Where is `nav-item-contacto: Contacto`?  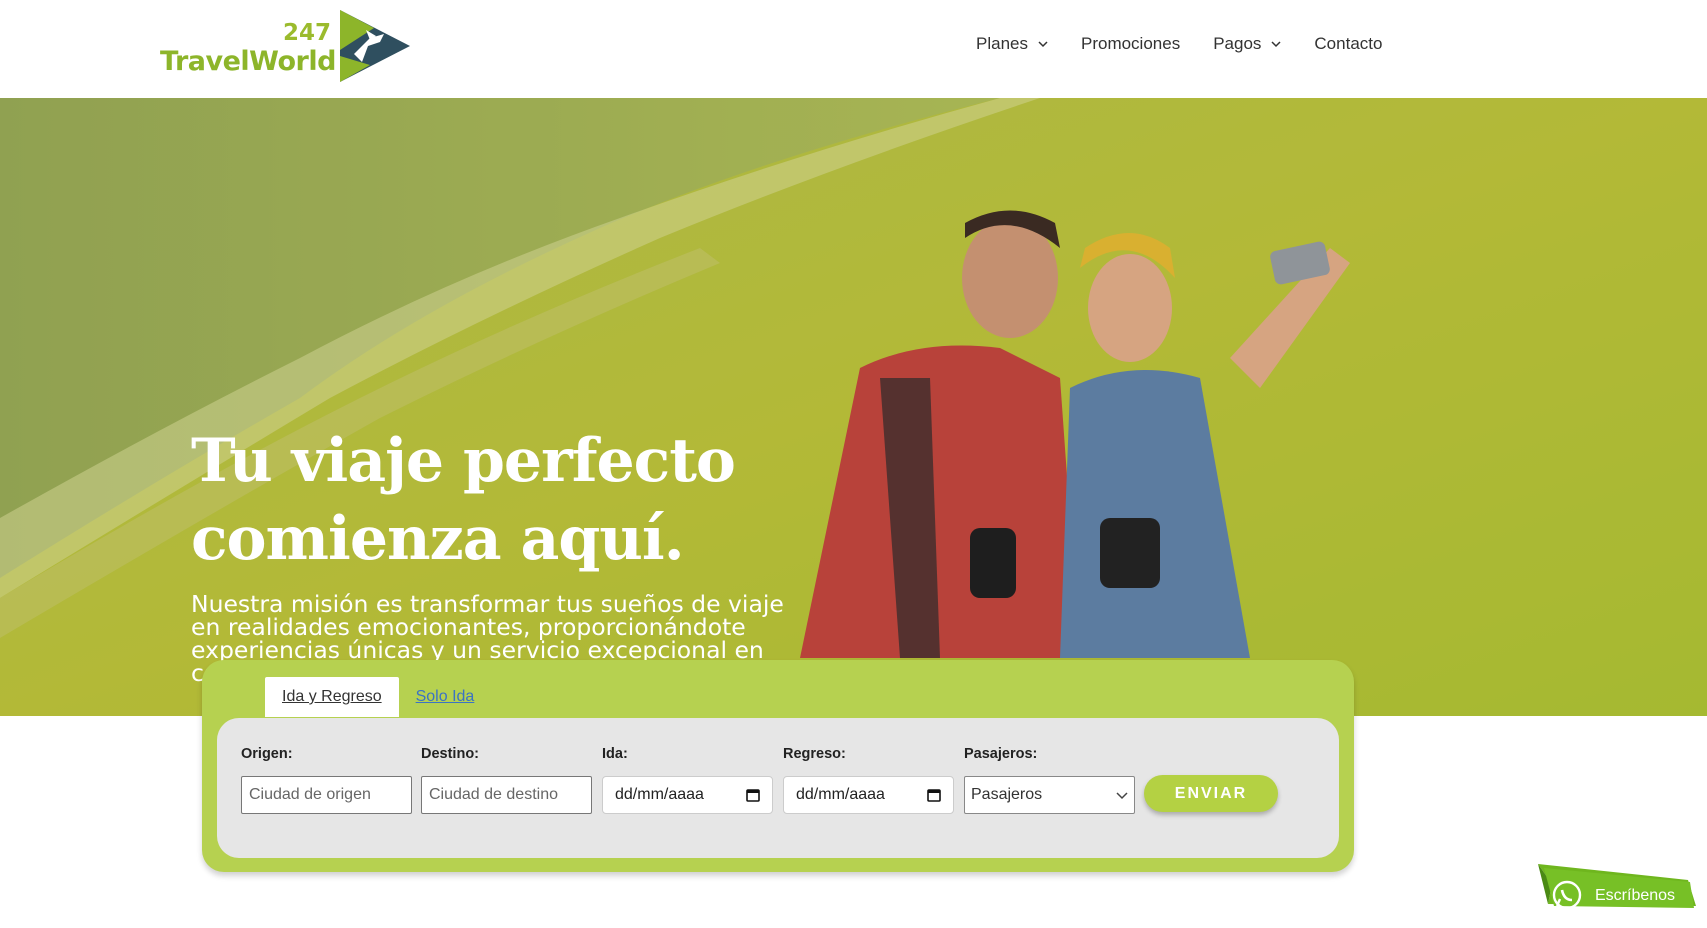 nav-item-contacto: Contacto is located at coordinates (1348, 44).